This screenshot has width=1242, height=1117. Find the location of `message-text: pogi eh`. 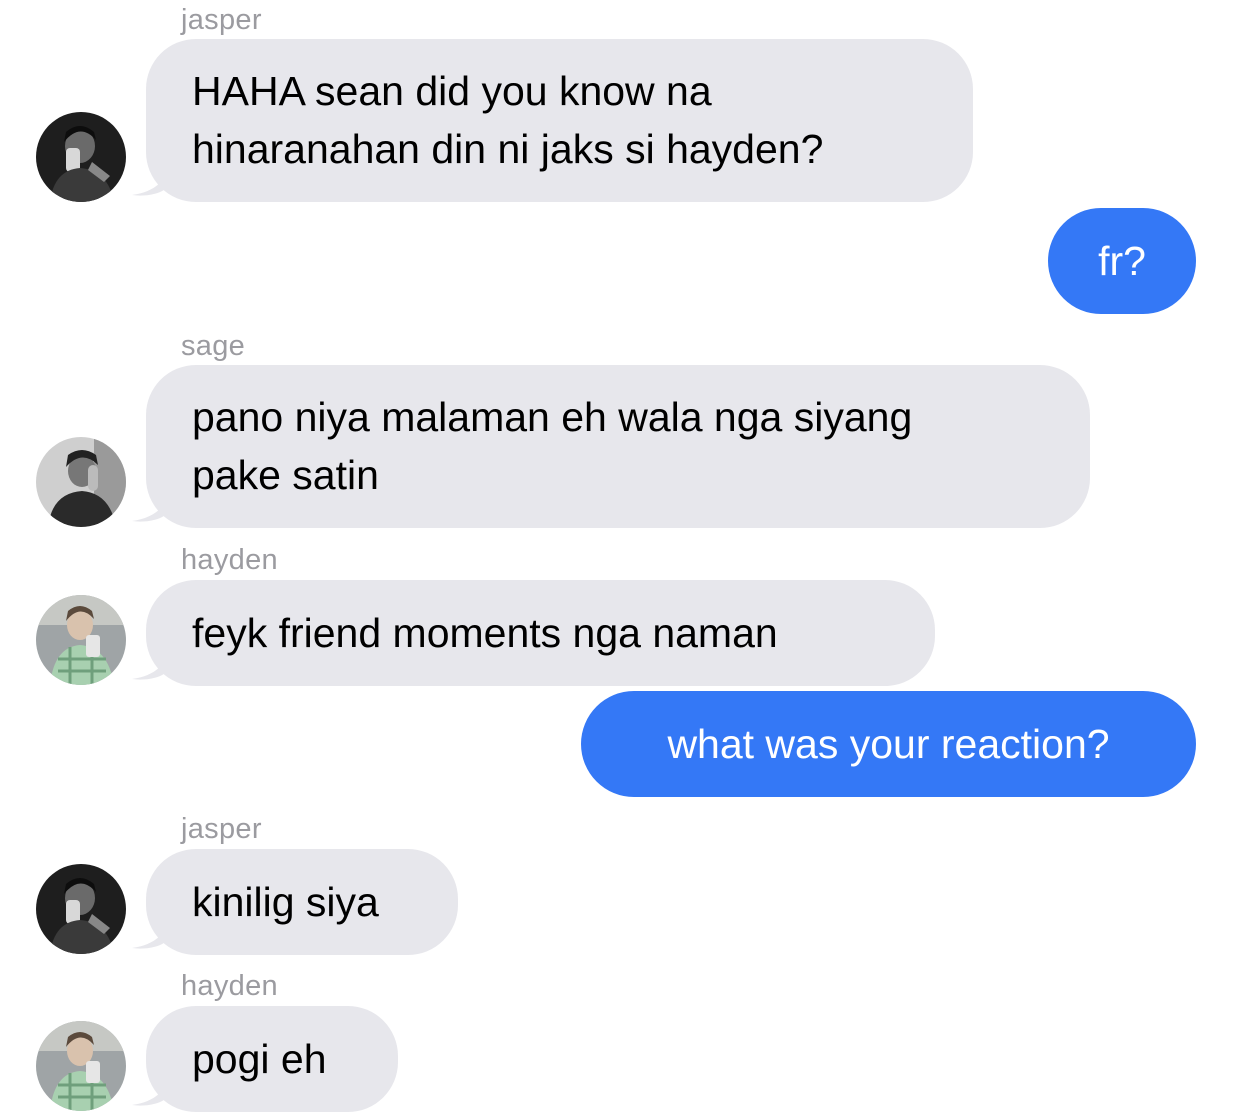

message-text: pogi eh is located at coordinates (259, 1059).